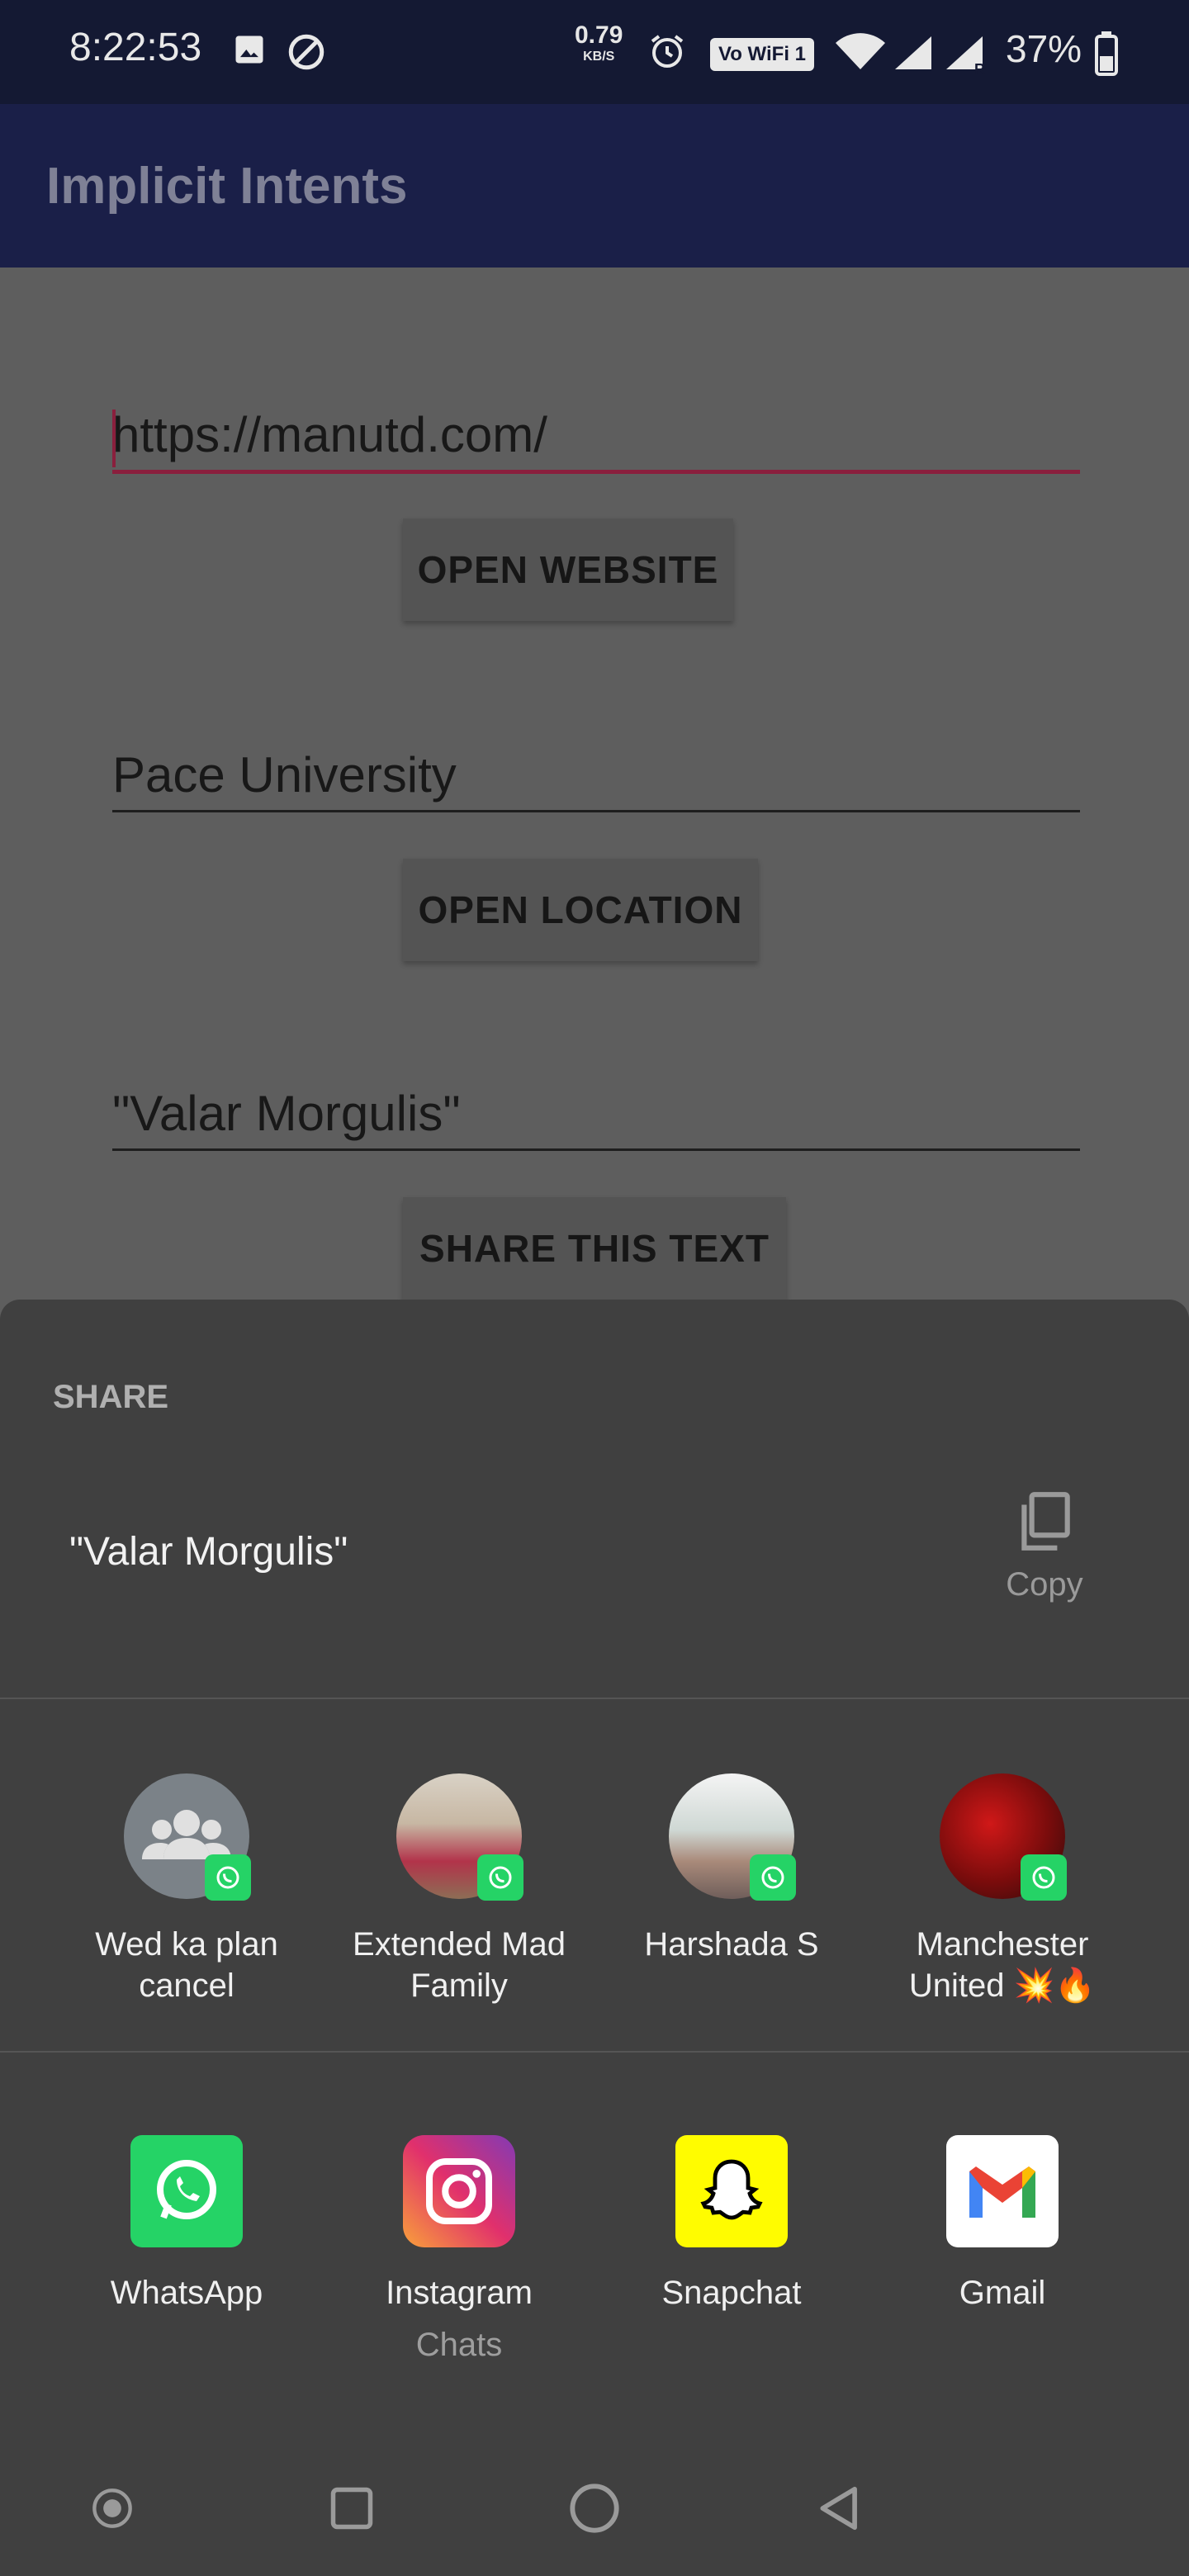  Describe the element at coordinates (208, 1552) in the screenshot. I see `shared-text-preview: "Valar Morgulis"` at that location.